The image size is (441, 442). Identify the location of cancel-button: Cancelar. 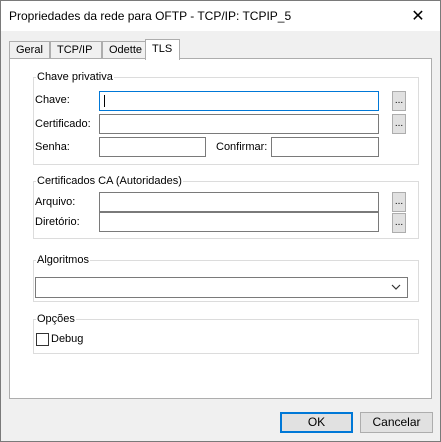
(396, 422).